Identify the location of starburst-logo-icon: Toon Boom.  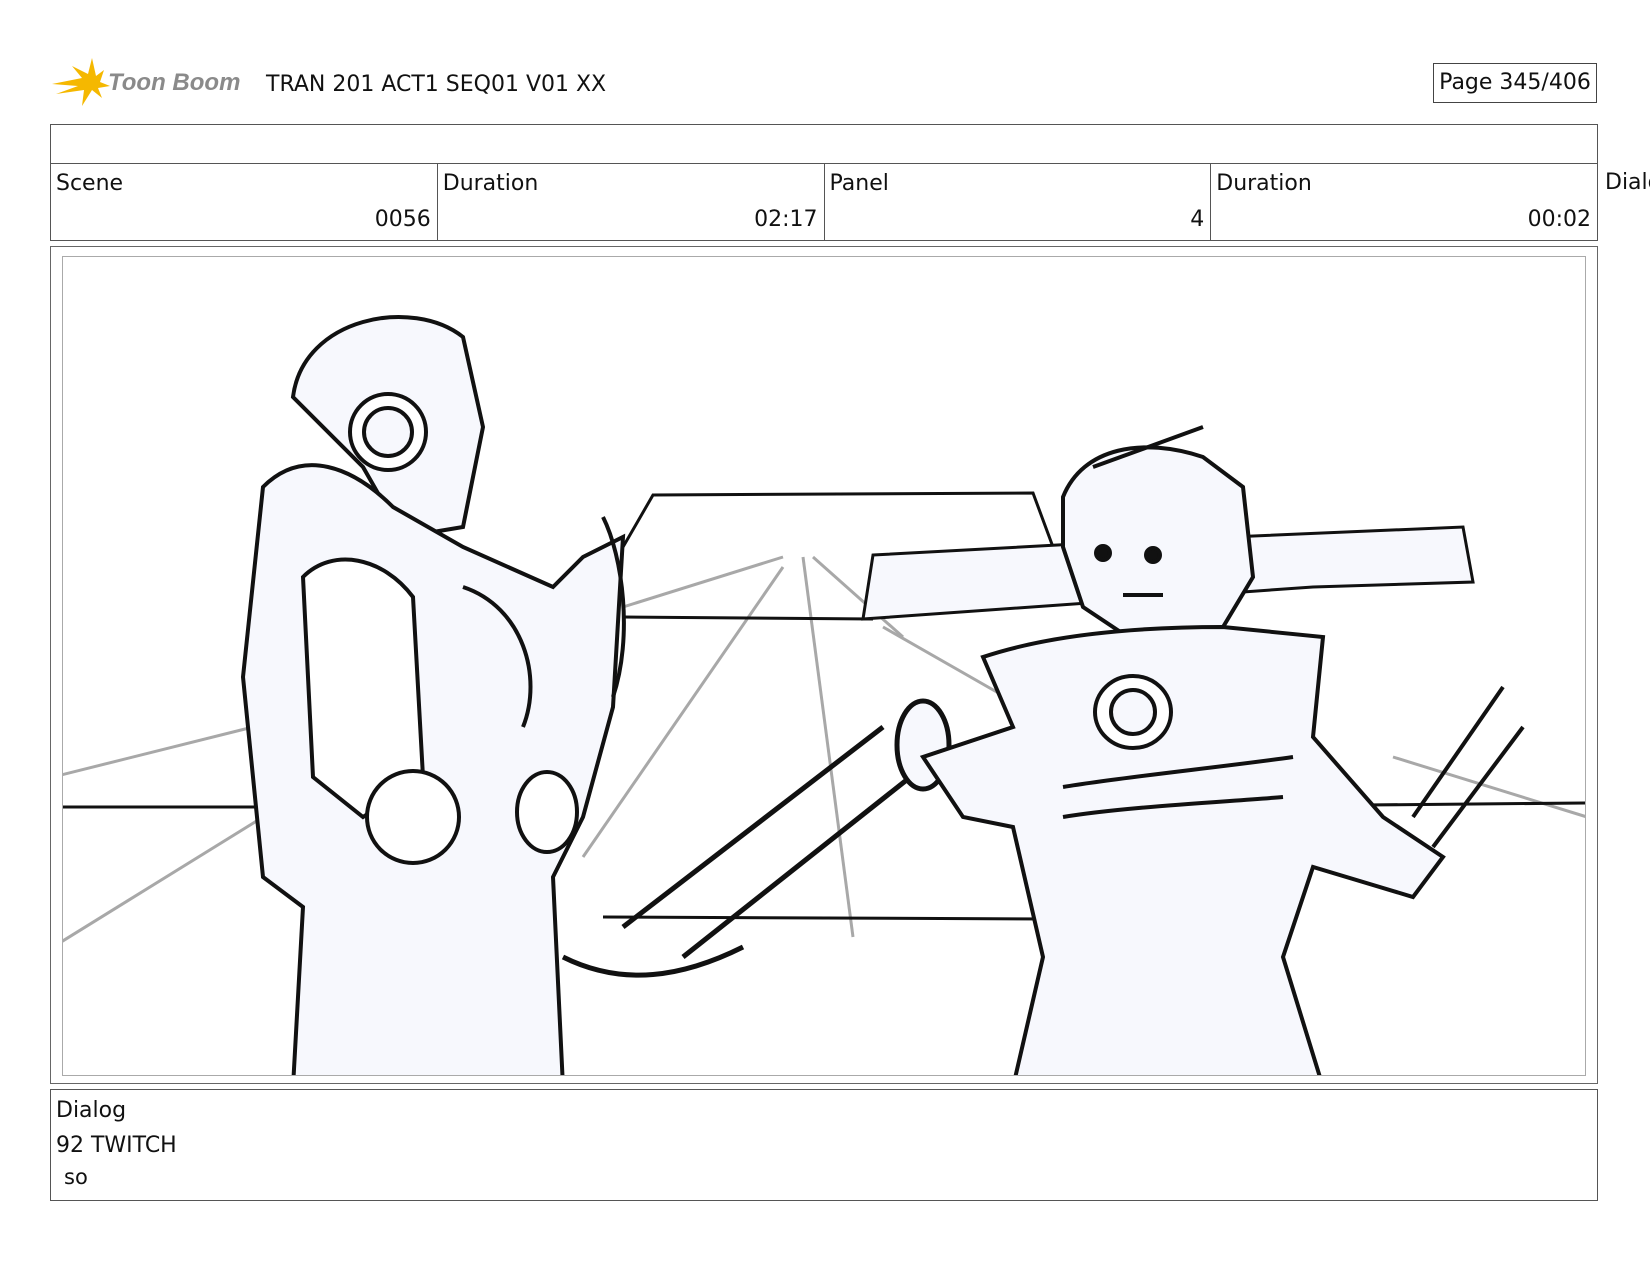
(146, 82).